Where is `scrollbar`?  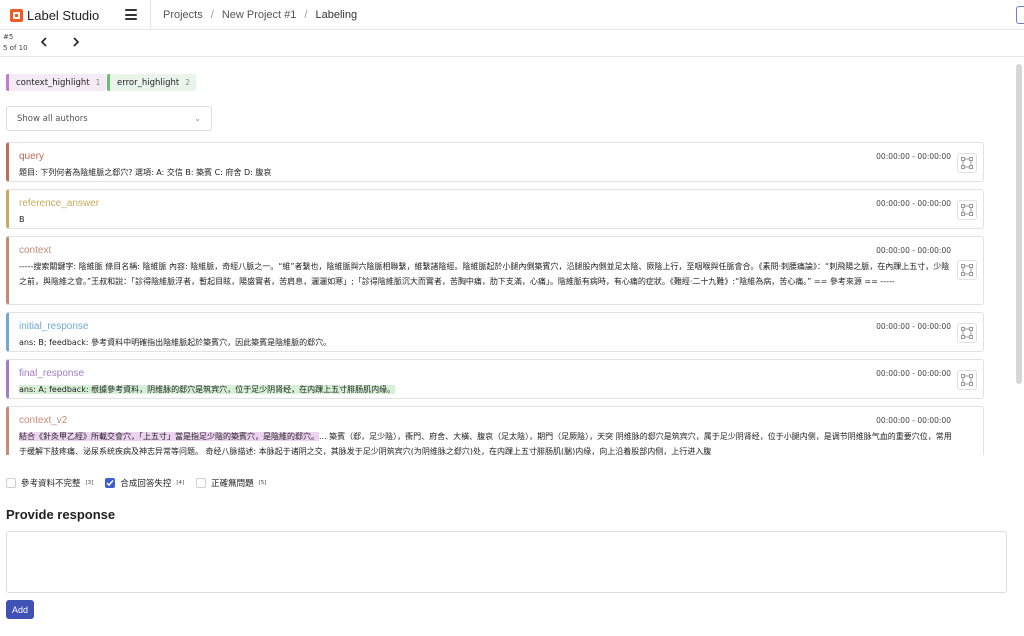 scrollbar is located at coordinates (1019, 224).